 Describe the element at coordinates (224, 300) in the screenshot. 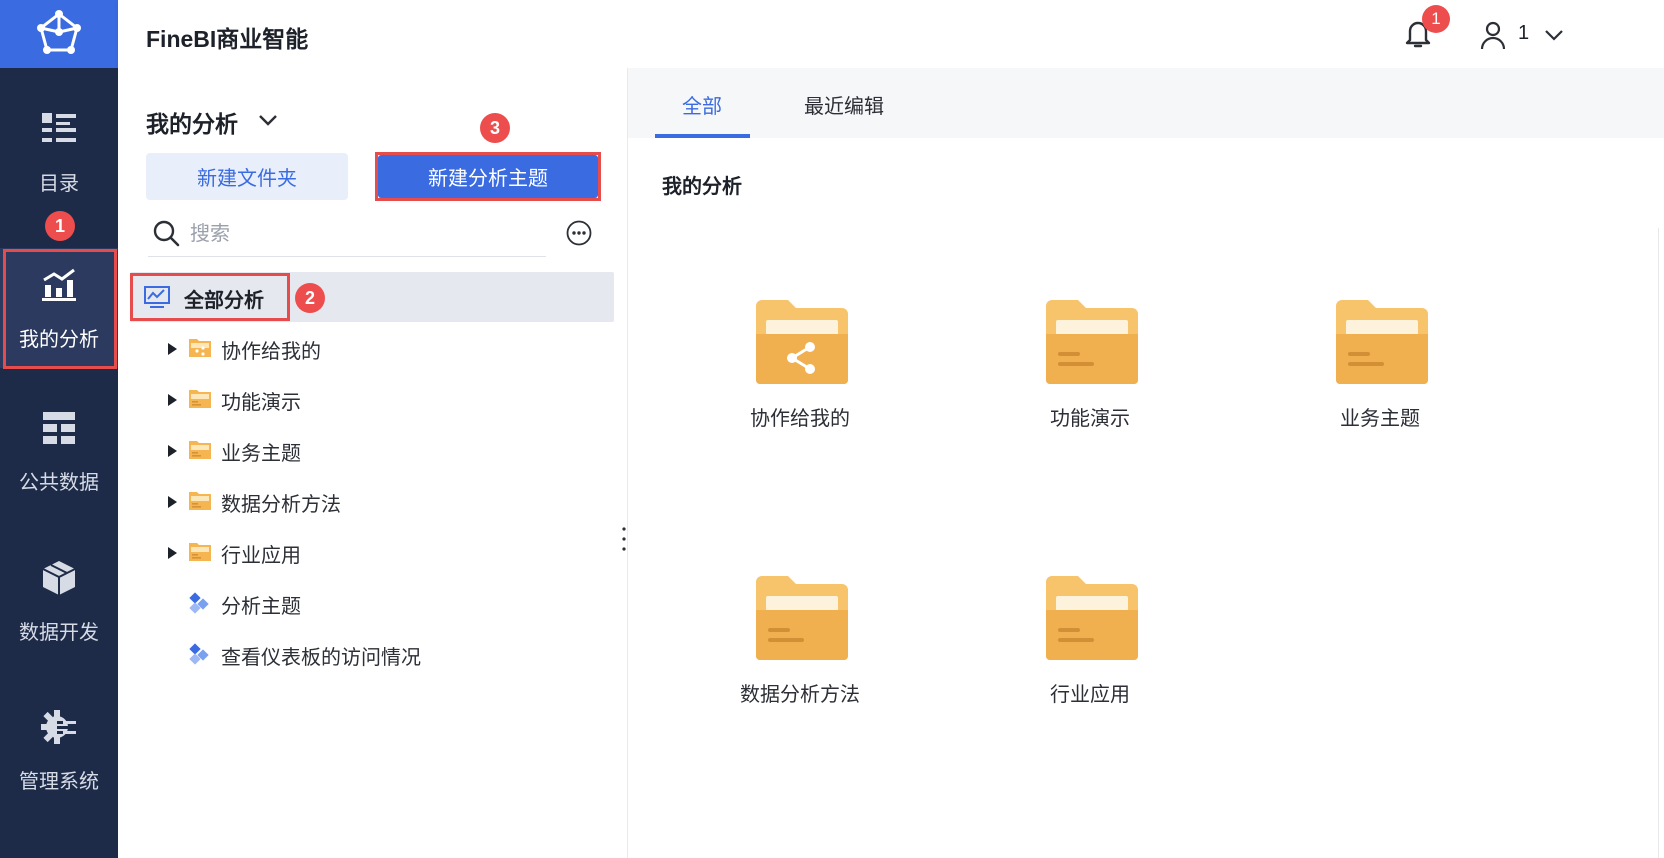

I see `tree-root-label: 全部分析` at that location.